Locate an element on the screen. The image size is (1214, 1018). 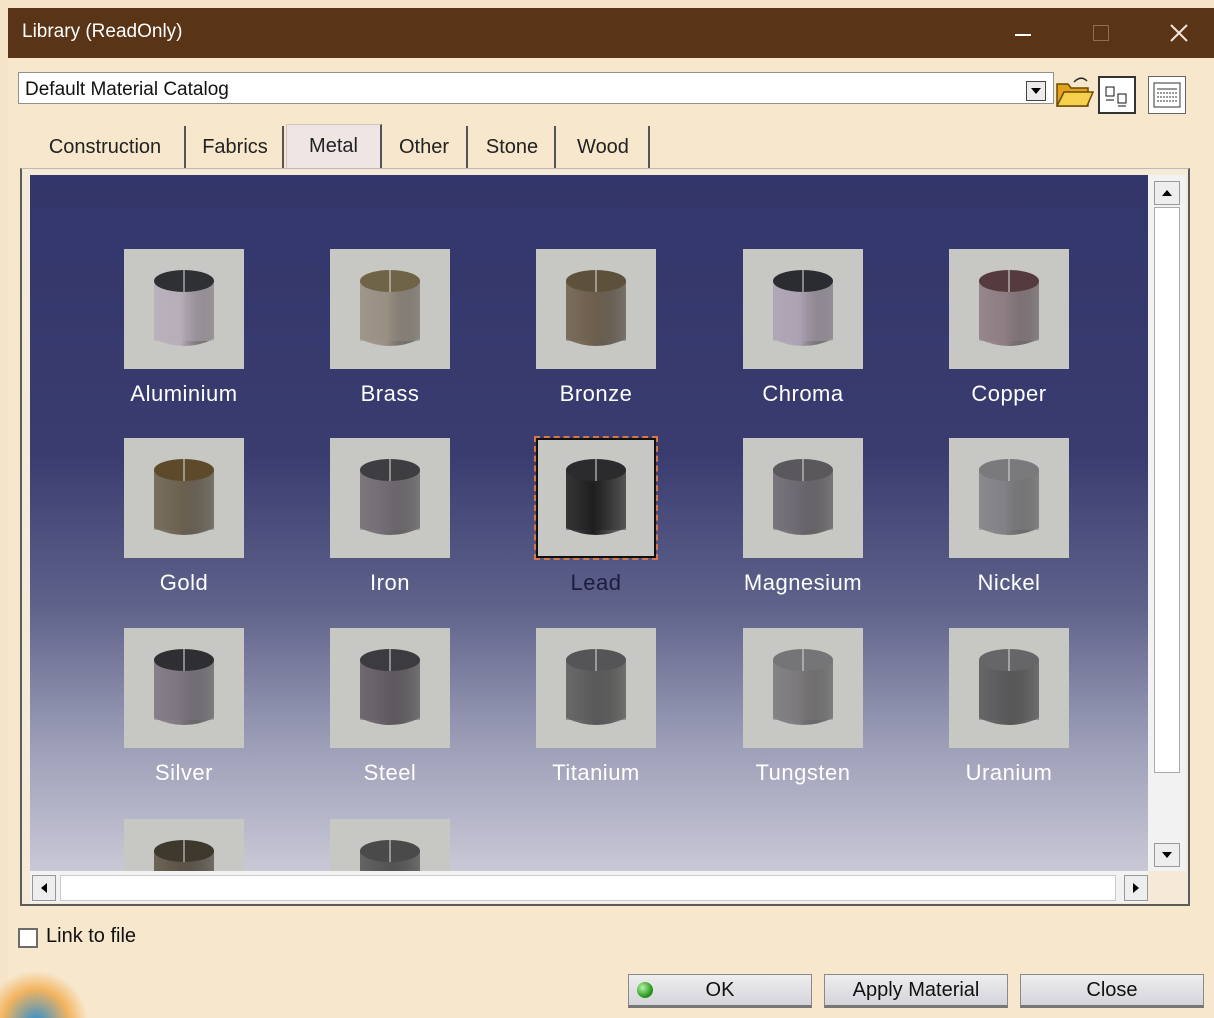
maximize-button is located at coordinates (1101, 33).